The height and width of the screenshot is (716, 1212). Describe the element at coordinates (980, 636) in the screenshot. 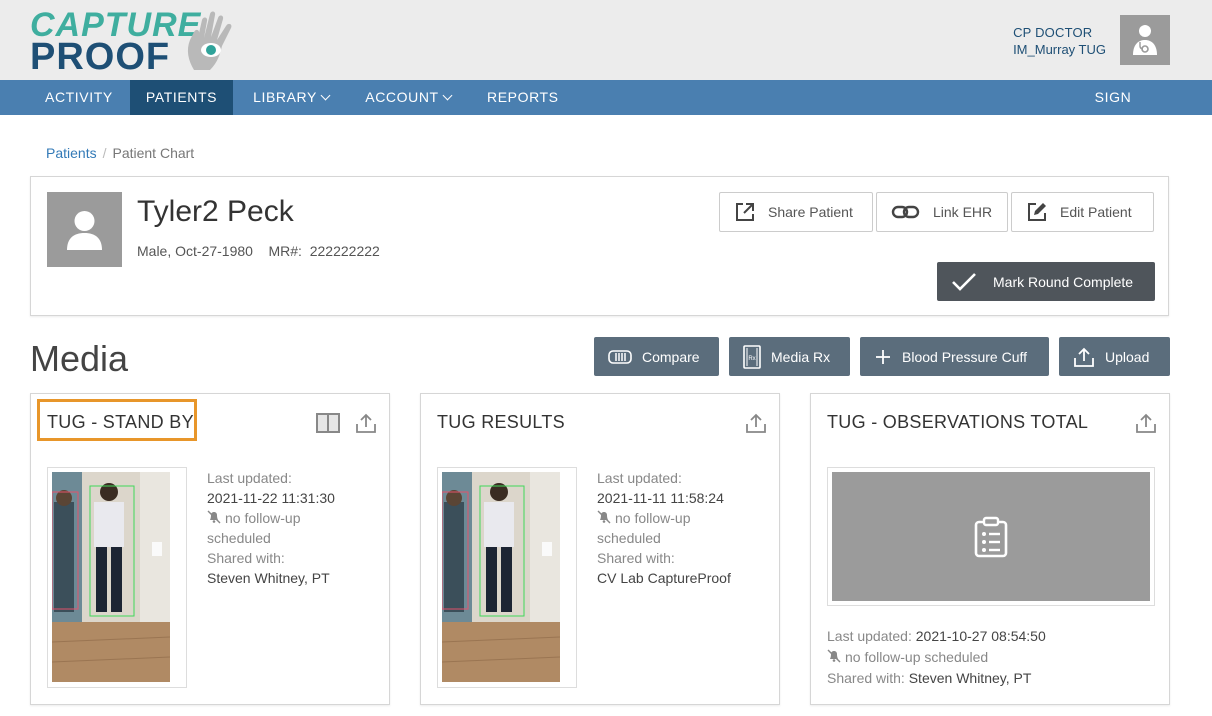

I see `last-updated-value: 2021-10-27 08:54:50` at that location.